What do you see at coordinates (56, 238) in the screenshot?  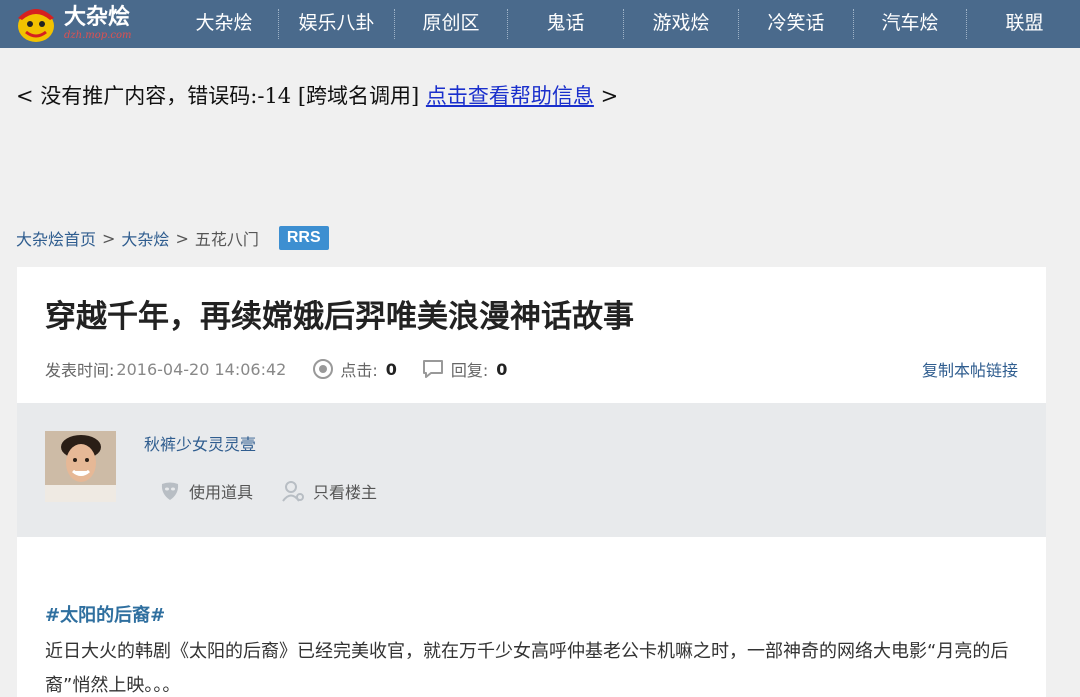 I see `breadcrumb-home: 大杂烩首页` at bounding box center [56, 238].